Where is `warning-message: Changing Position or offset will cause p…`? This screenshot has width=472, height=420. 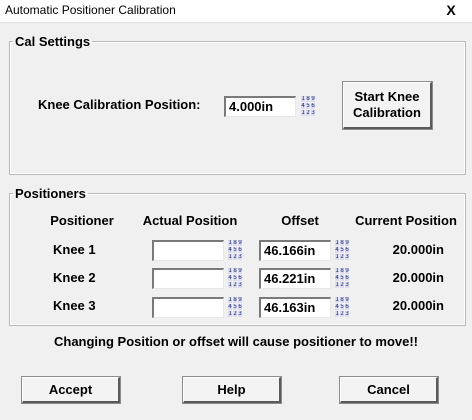 warning-message: Changing Position or offset will cause p… is located at coordinates (236, 341).